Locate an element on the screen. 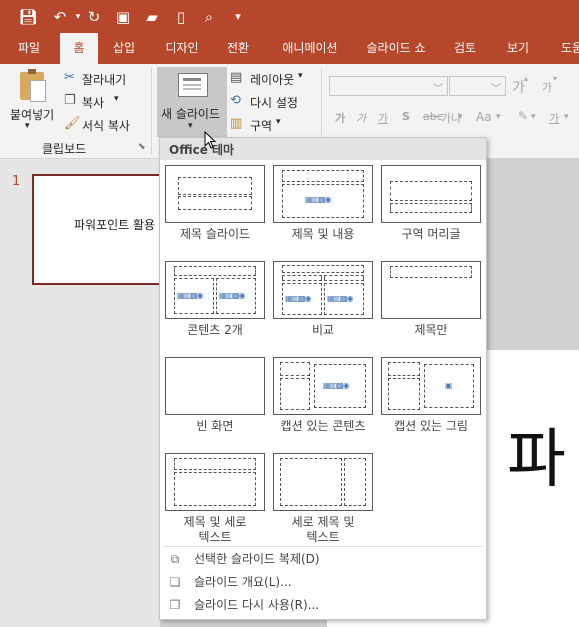 The height and width of the screenshot is (627, 579). tab-home: 홈 is located at coordinates (79, 48).